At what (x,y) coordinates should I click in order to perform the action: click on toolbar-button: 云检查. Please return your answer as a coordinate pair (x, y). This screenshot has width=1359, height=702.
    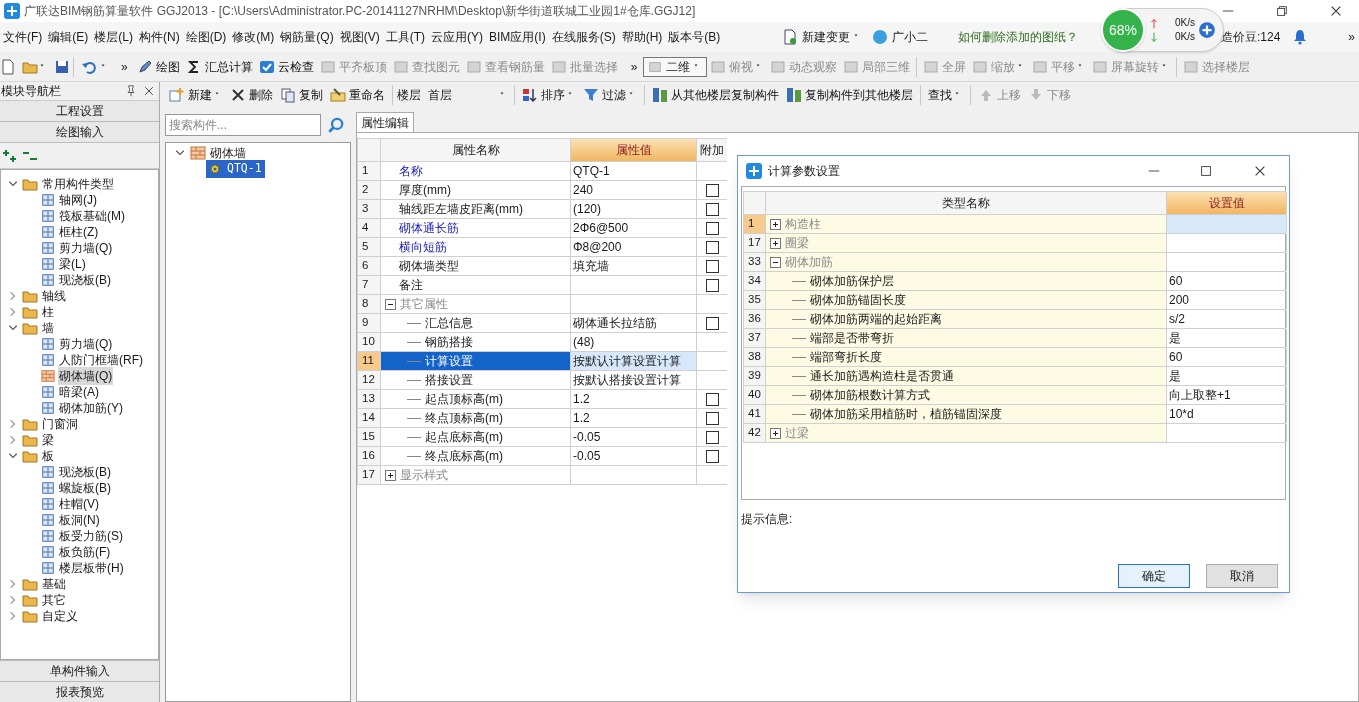
    Looking at the image, I should click on (286, 66).